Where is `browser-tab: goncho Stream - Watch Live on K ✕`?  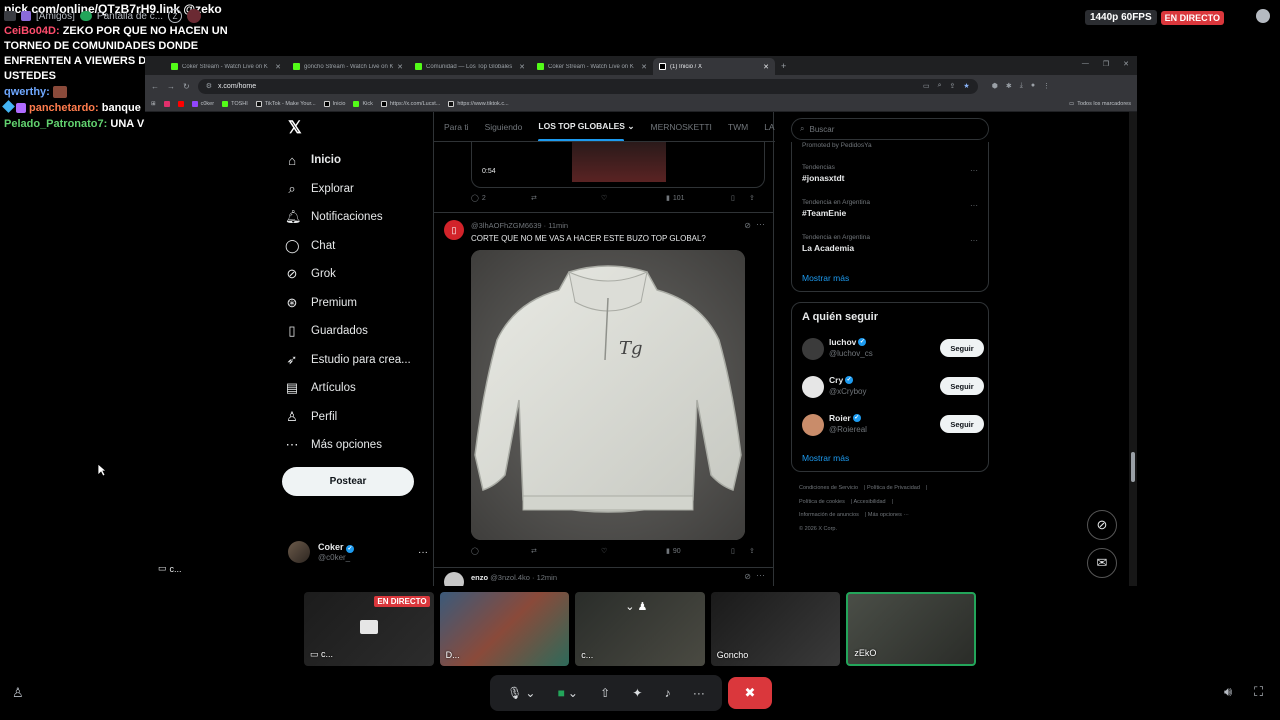 browser-tab: goncho Stream - Watch Live on K ✕ is located at coordinates (348, 66).